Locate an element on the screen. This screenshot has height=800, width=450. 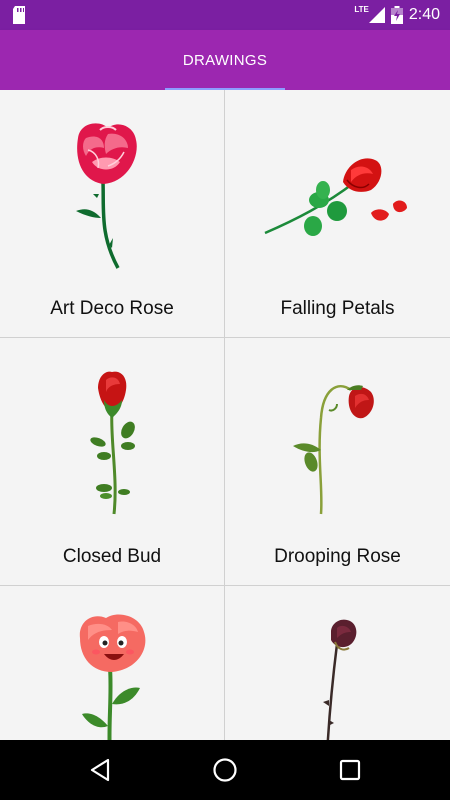
battery-charging-icon is located at coordinates (396, 15).